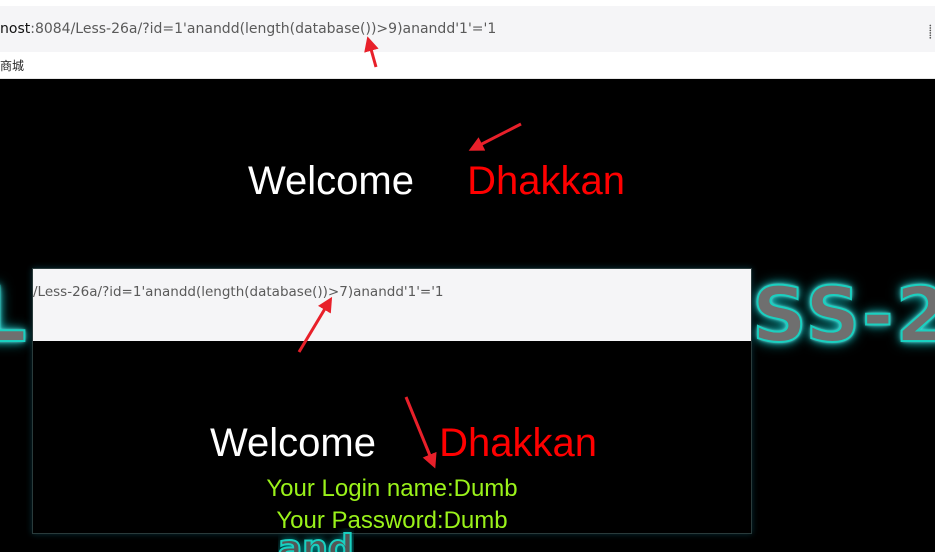 The image size is (935, 552). Describe the element at coordinates (930, 31) in the screenshot. I see `reader-mode-icon: ⸽` at that location.